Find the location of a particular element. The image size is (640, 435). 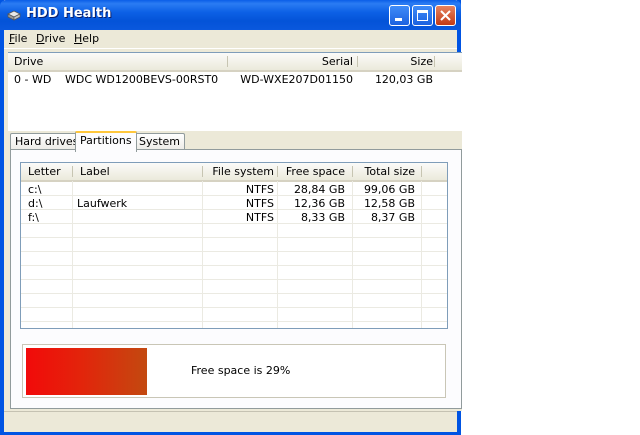

partition-label: Laufwerk is located at coordinates (102, 203).